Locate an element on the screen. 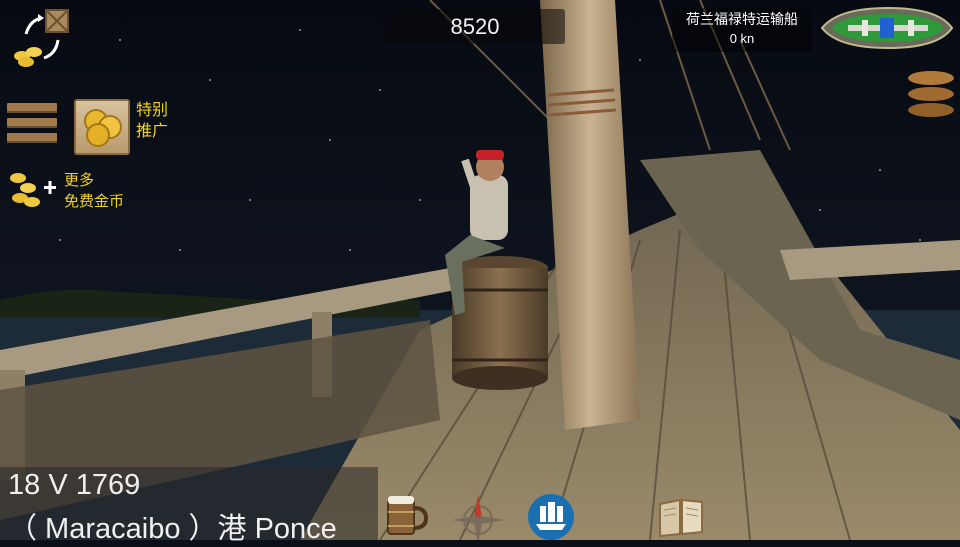 This screenshot has width=960, height=547. hamburger-menu-icon is located at coordinates (32, 108).